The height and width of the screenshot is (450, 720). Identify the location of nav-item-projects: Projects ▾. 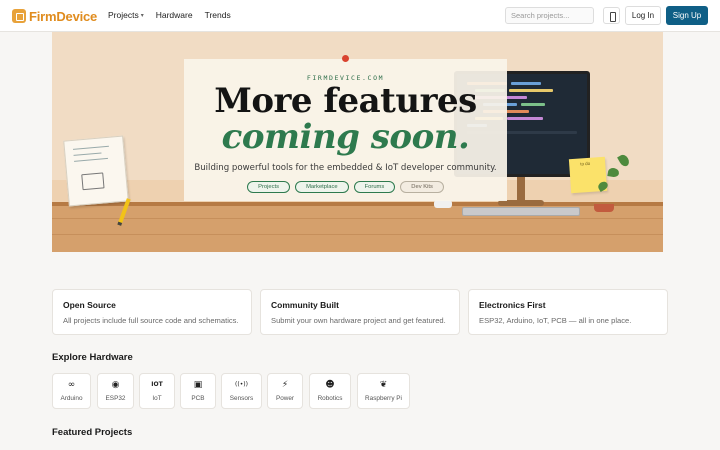
(126, 15).